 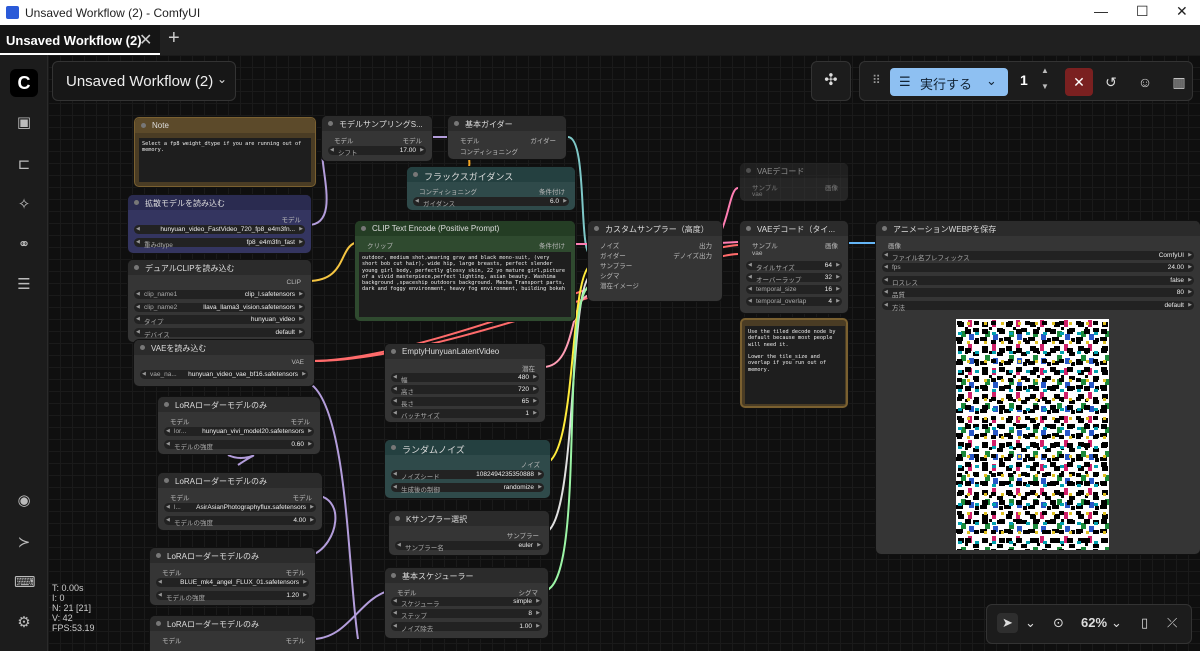 I want to click on workflow-title-dropdown: Unsaved Workflow (2) ⌄, so click(x=144, y=81).